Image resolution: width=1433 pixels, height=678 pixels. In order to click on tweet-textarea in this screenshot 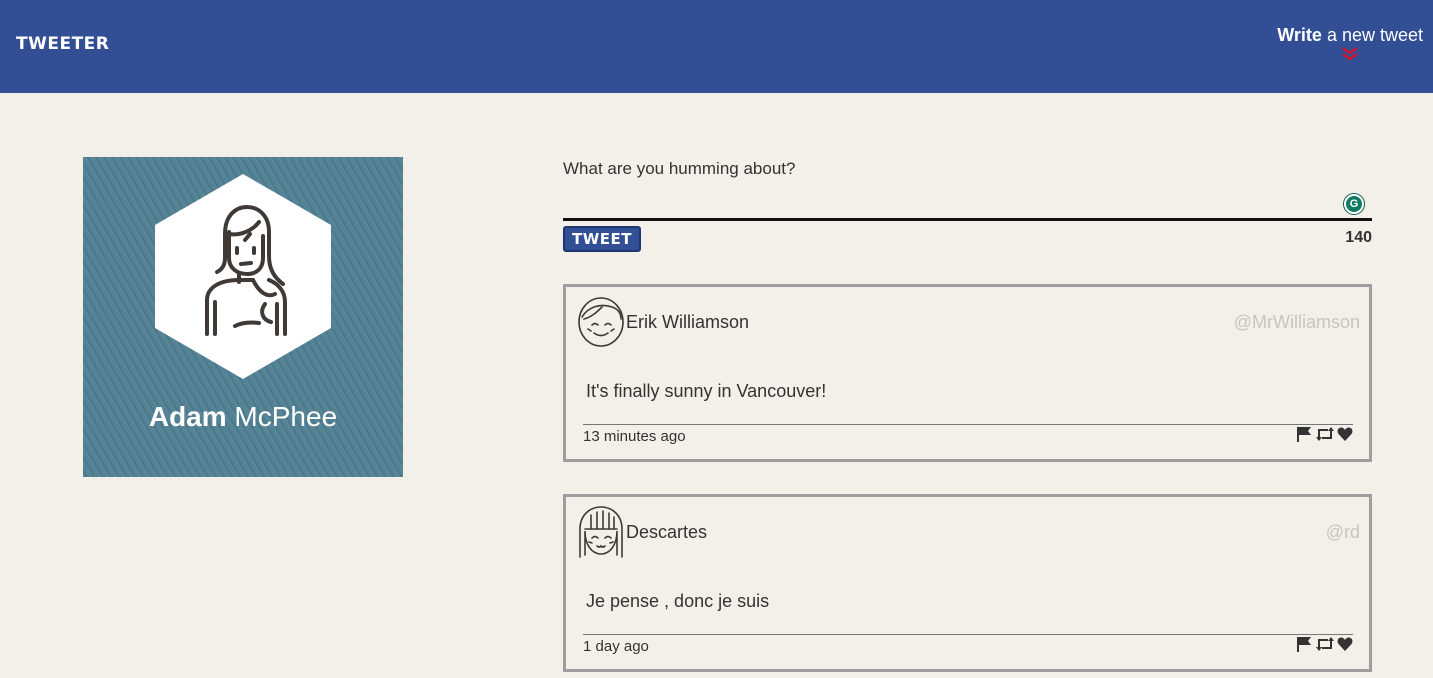, I will do `click(967, 189)`.